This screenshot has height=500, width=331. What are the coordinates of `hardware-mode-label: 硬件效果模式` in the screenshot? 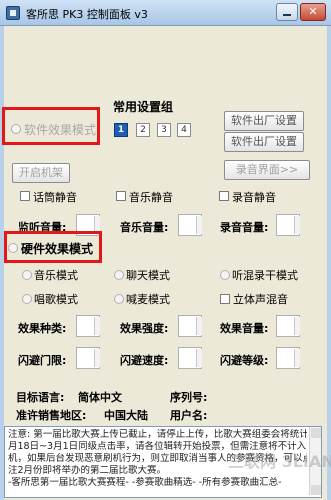 It's located at (57, 249).